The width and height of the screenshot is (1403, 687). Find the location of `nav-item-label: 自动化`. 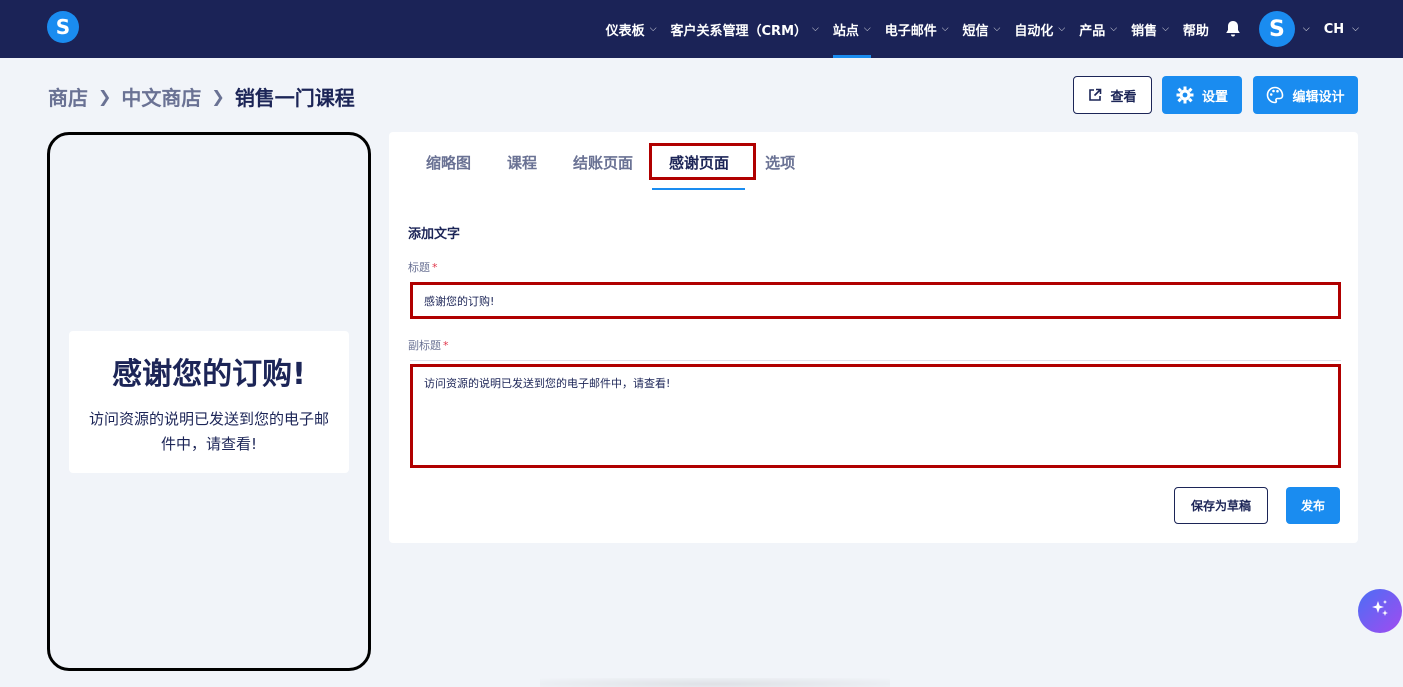

nav-item-label: 自动化 is located at coordinates (1034, 31).